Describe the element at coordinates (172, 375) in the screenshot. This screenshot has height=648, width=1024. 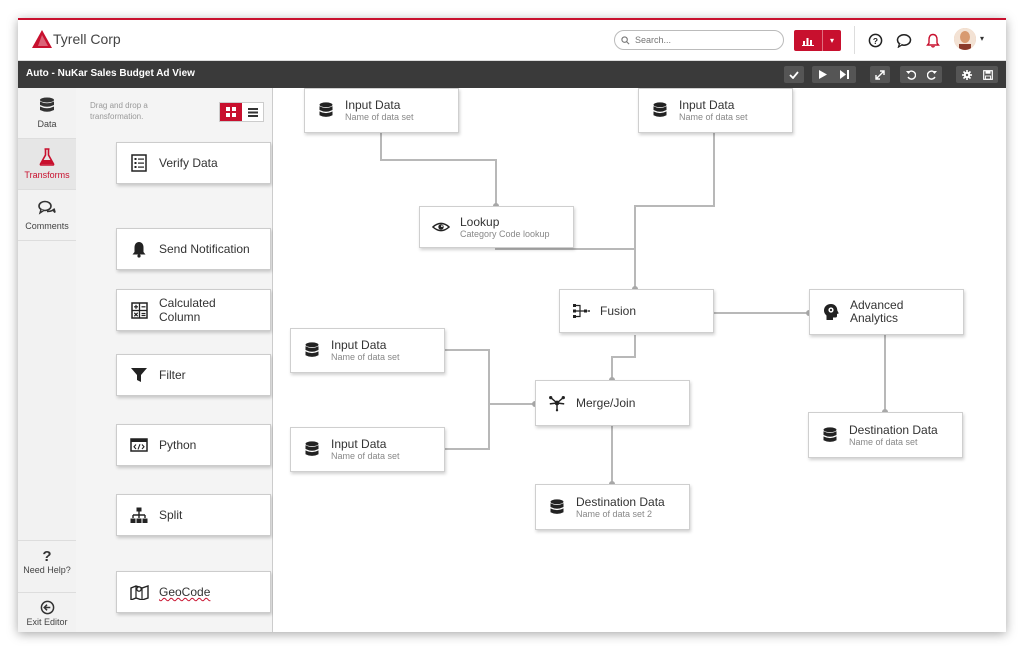
I see `transform-card-label: Filter` at that location.